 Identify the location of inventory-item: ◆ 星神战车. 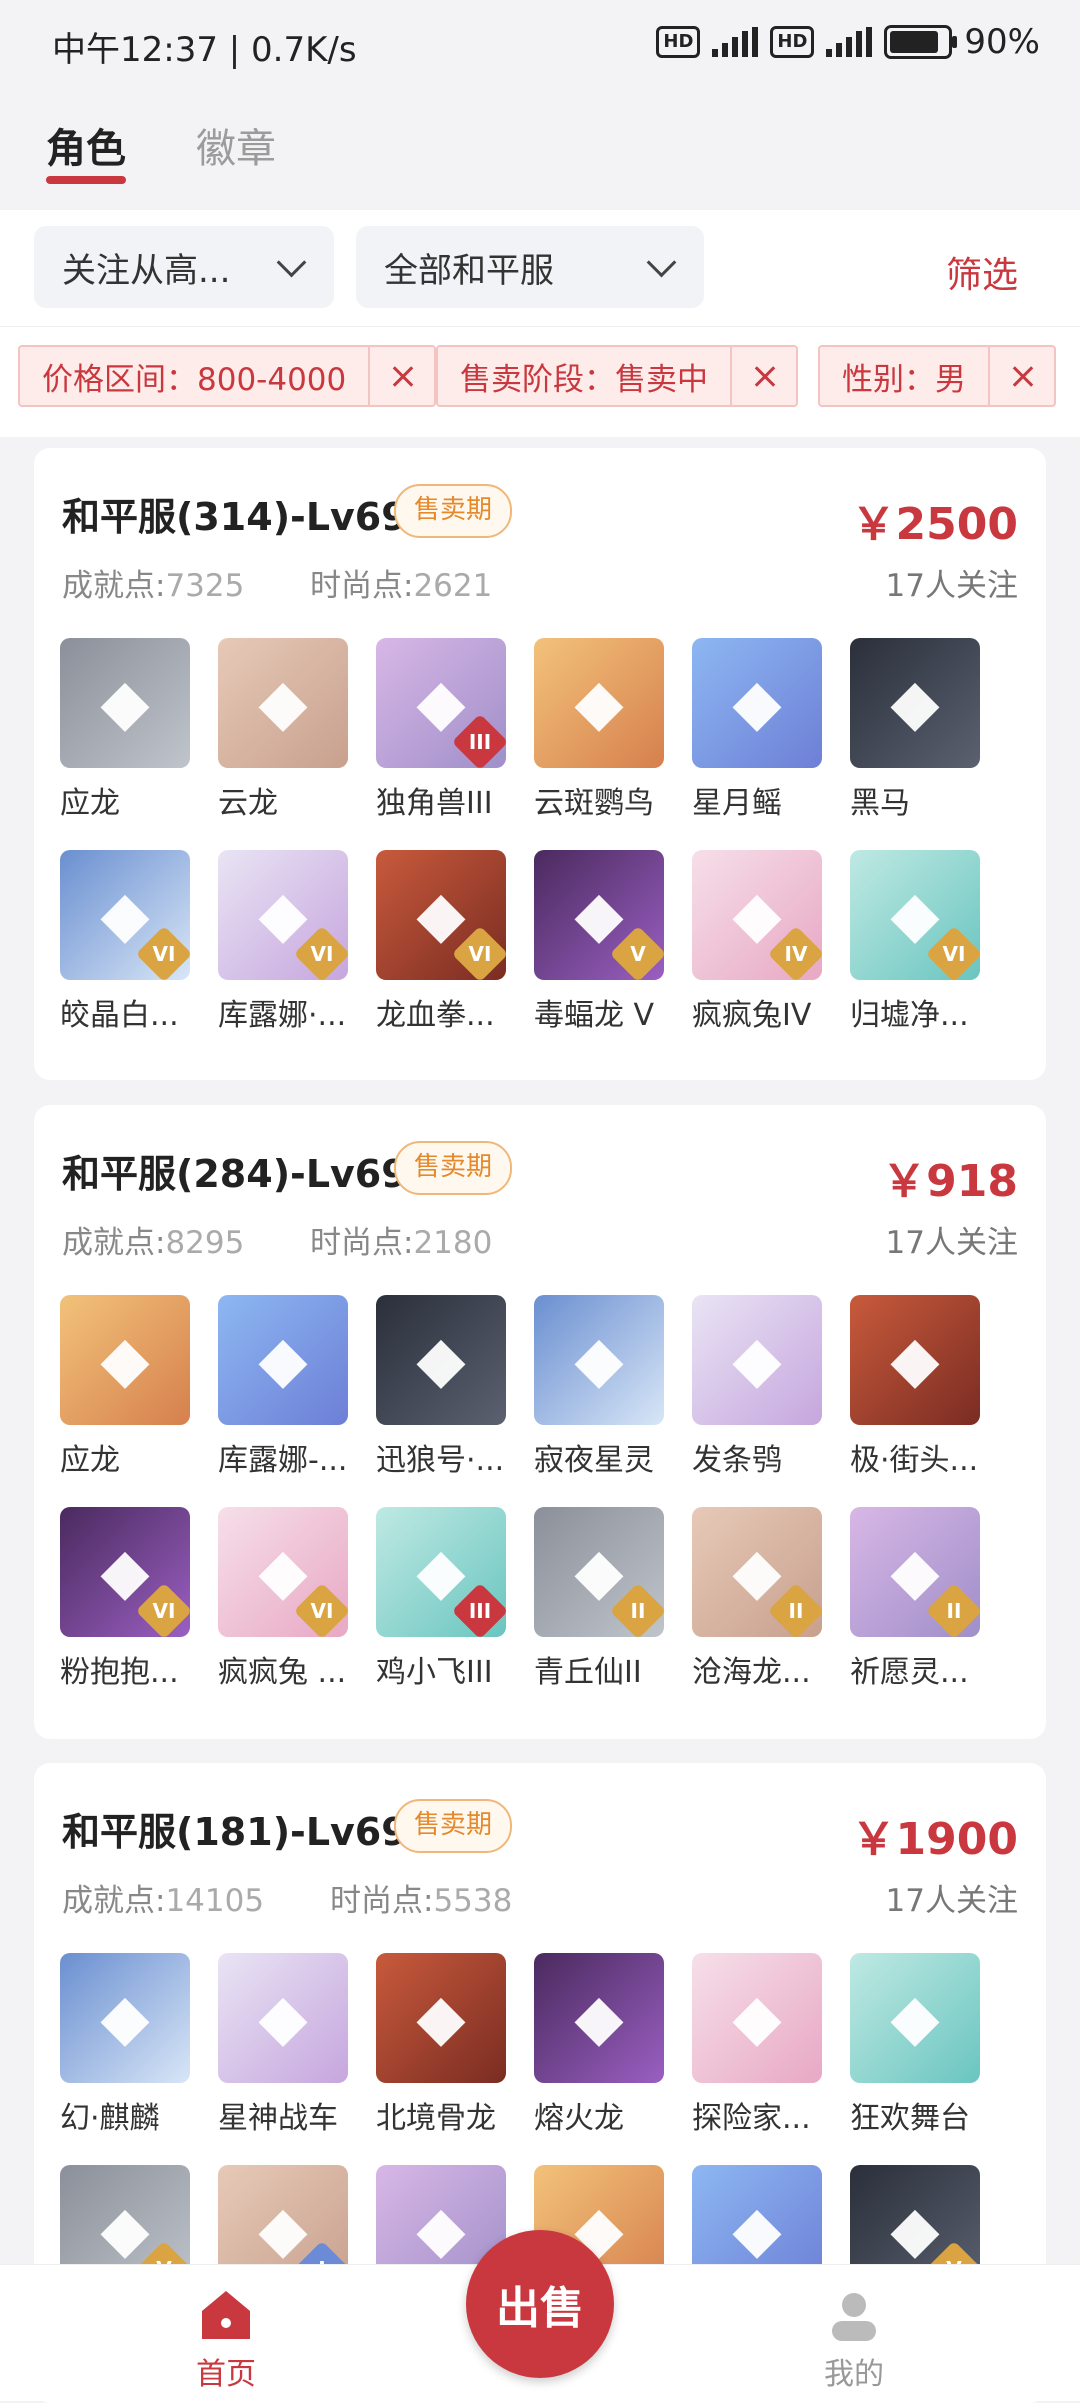
(283, 2045).